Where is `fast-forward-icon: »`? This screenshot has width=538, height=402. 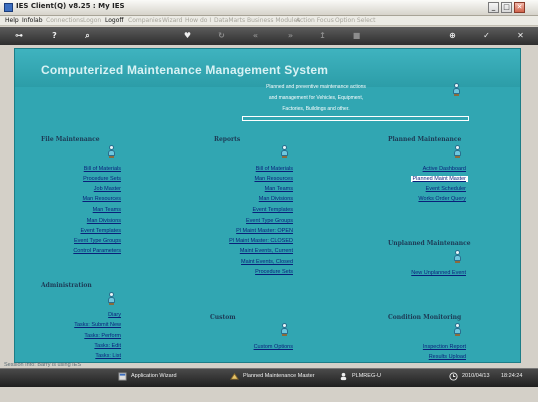 fast-forward-icon: » is located at coordinates (290, 35).